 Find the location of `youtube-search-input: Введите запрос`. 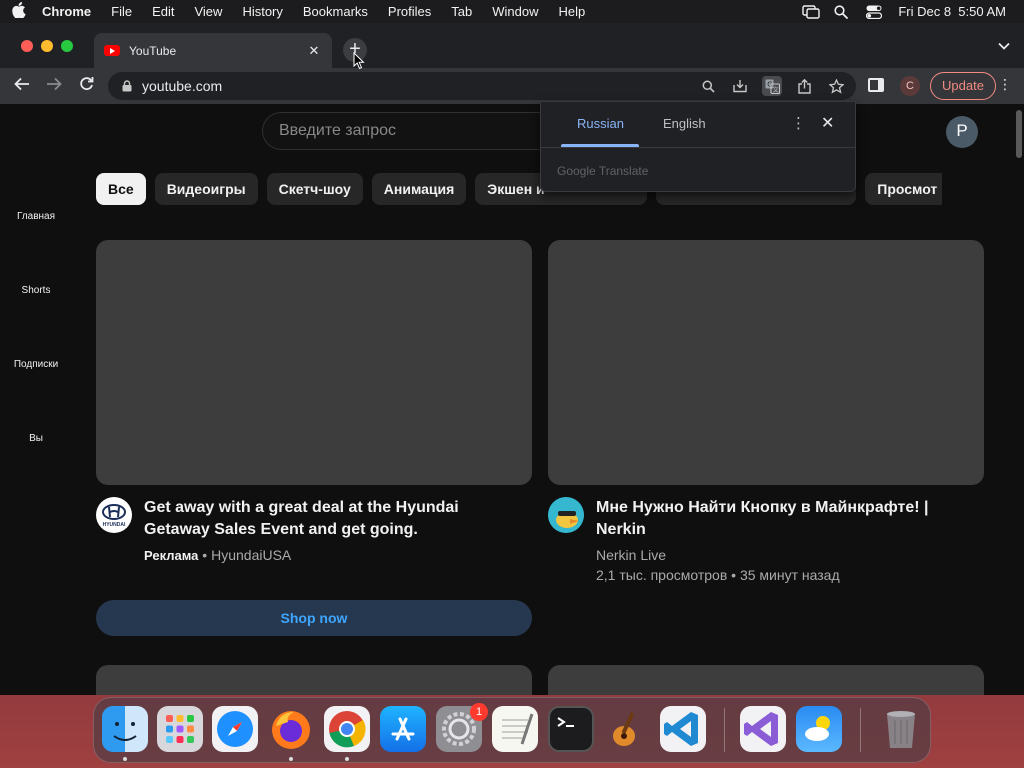

youtube-search-input: Введите запрос is located at coordinates (407, 131).